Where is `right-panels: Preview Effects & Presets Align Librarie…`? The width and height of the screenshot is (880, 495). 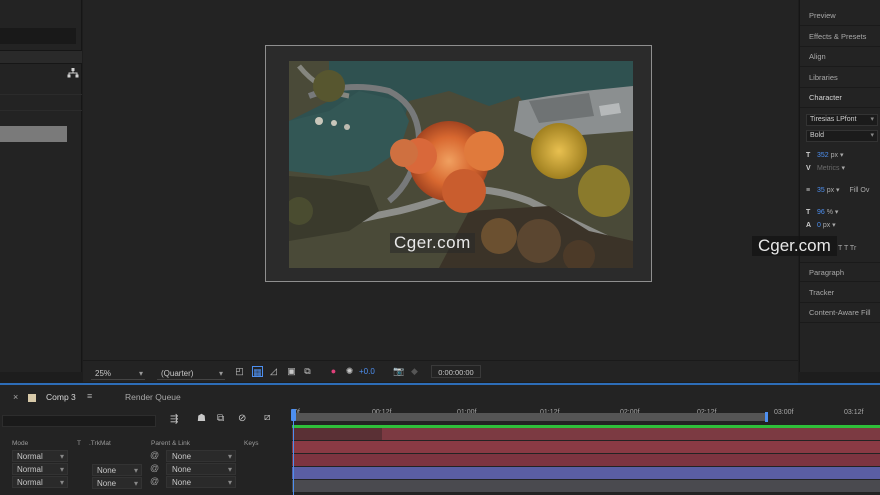
right-panels: Preview Effects & Presets Align Librarie… is located at coordinates (839, 186).